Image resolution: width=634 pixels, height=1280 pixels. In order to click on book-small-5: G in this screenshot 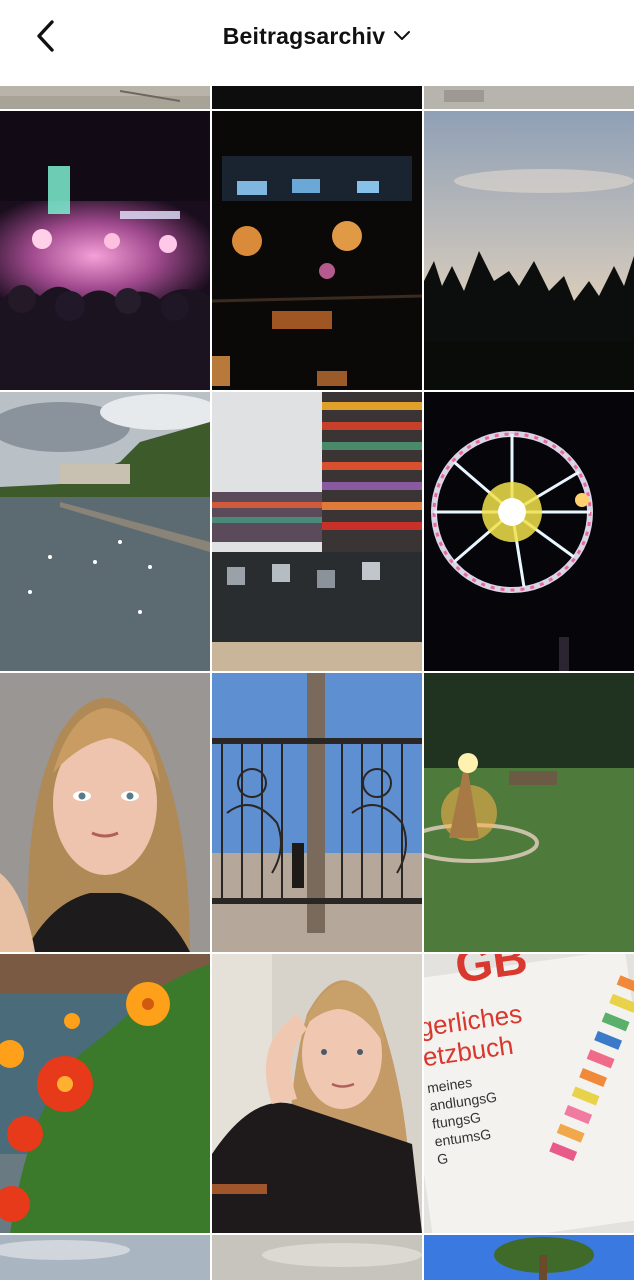, I will do `click(442, 1158)`.